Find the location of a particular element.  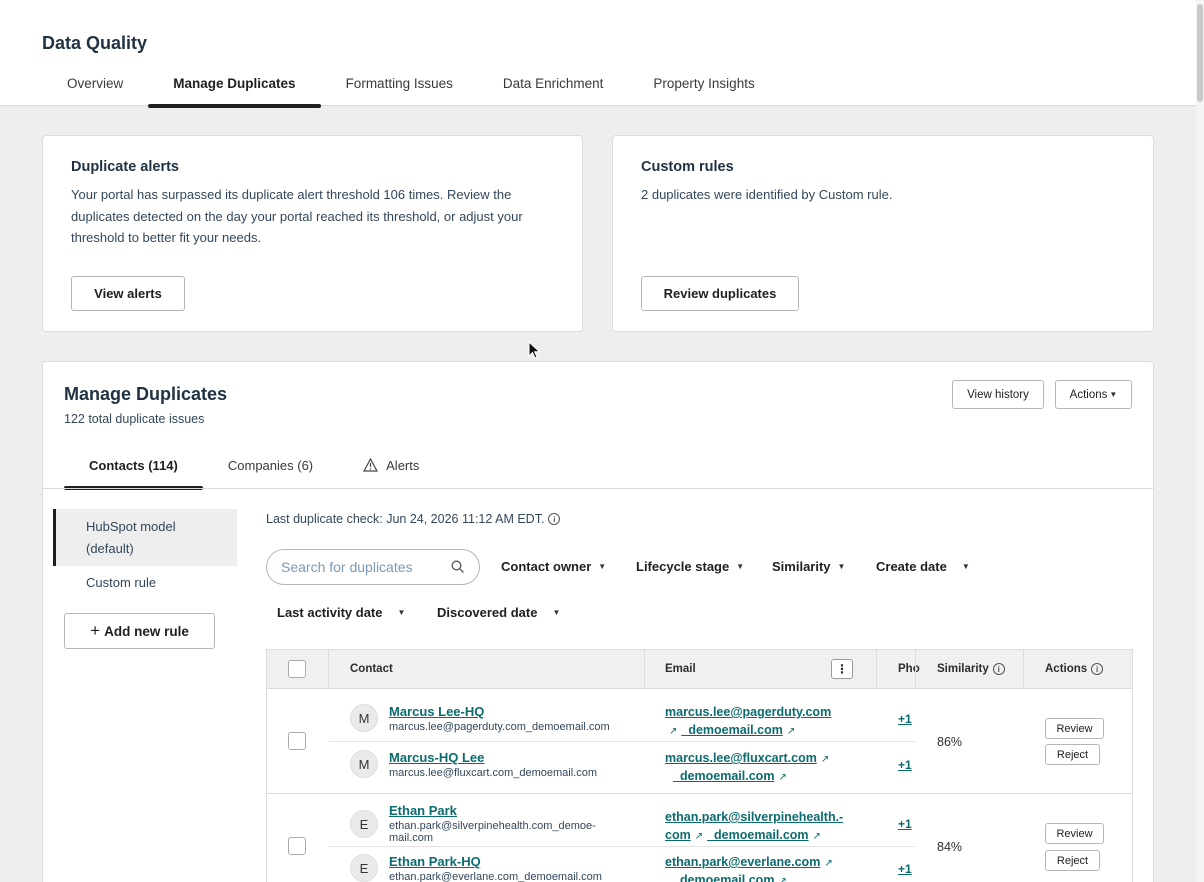

col-actions: Actions i is located at coordinates (1074, 669).